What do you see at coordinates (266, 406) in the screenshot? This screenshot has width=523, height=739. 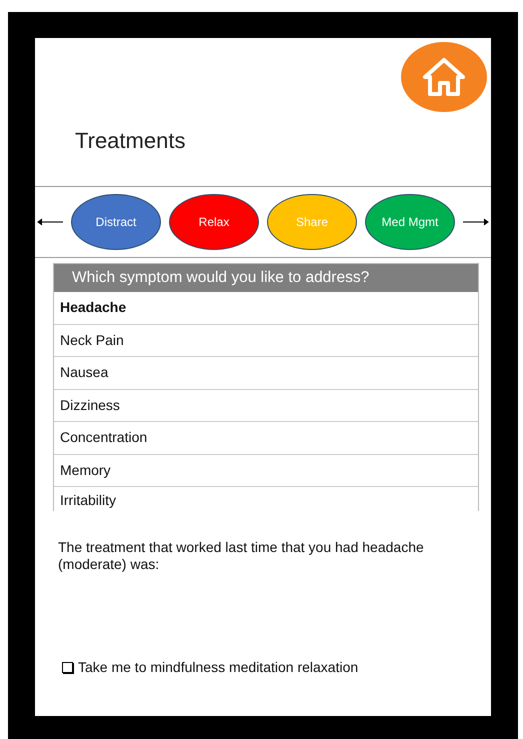 I see `symptom-item: Dizziness` at bounding box center [266, 406].